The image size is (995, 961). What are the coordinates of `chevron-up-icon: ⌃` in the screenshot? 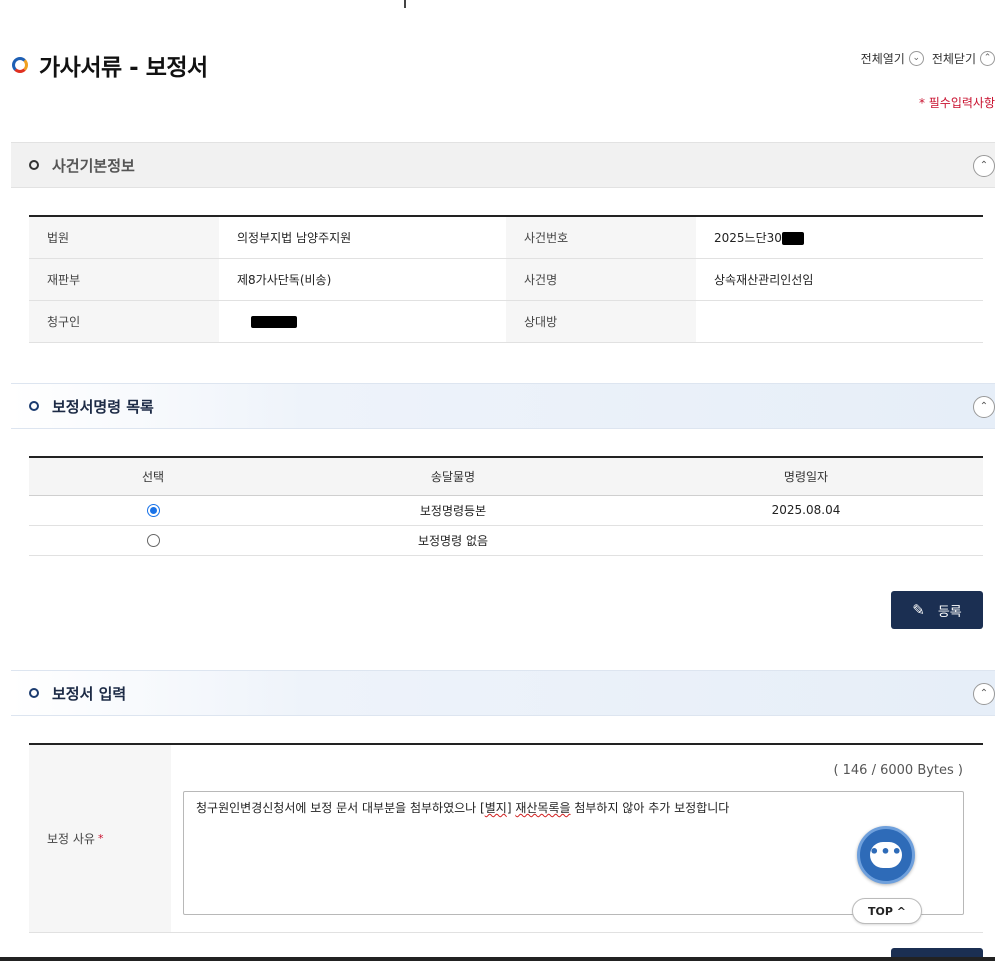 It's located at (987, 58).